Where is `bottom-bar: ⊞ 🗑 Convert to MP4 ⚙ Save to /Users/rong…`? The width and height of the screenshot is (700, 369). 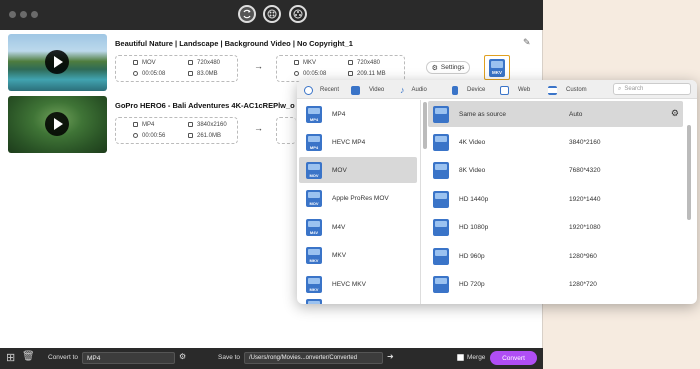 bottom-bar: ⊞ 🗑 Convert to MP4 ⚙ Save to /Users/rong… is located at coordinates (271, 358).